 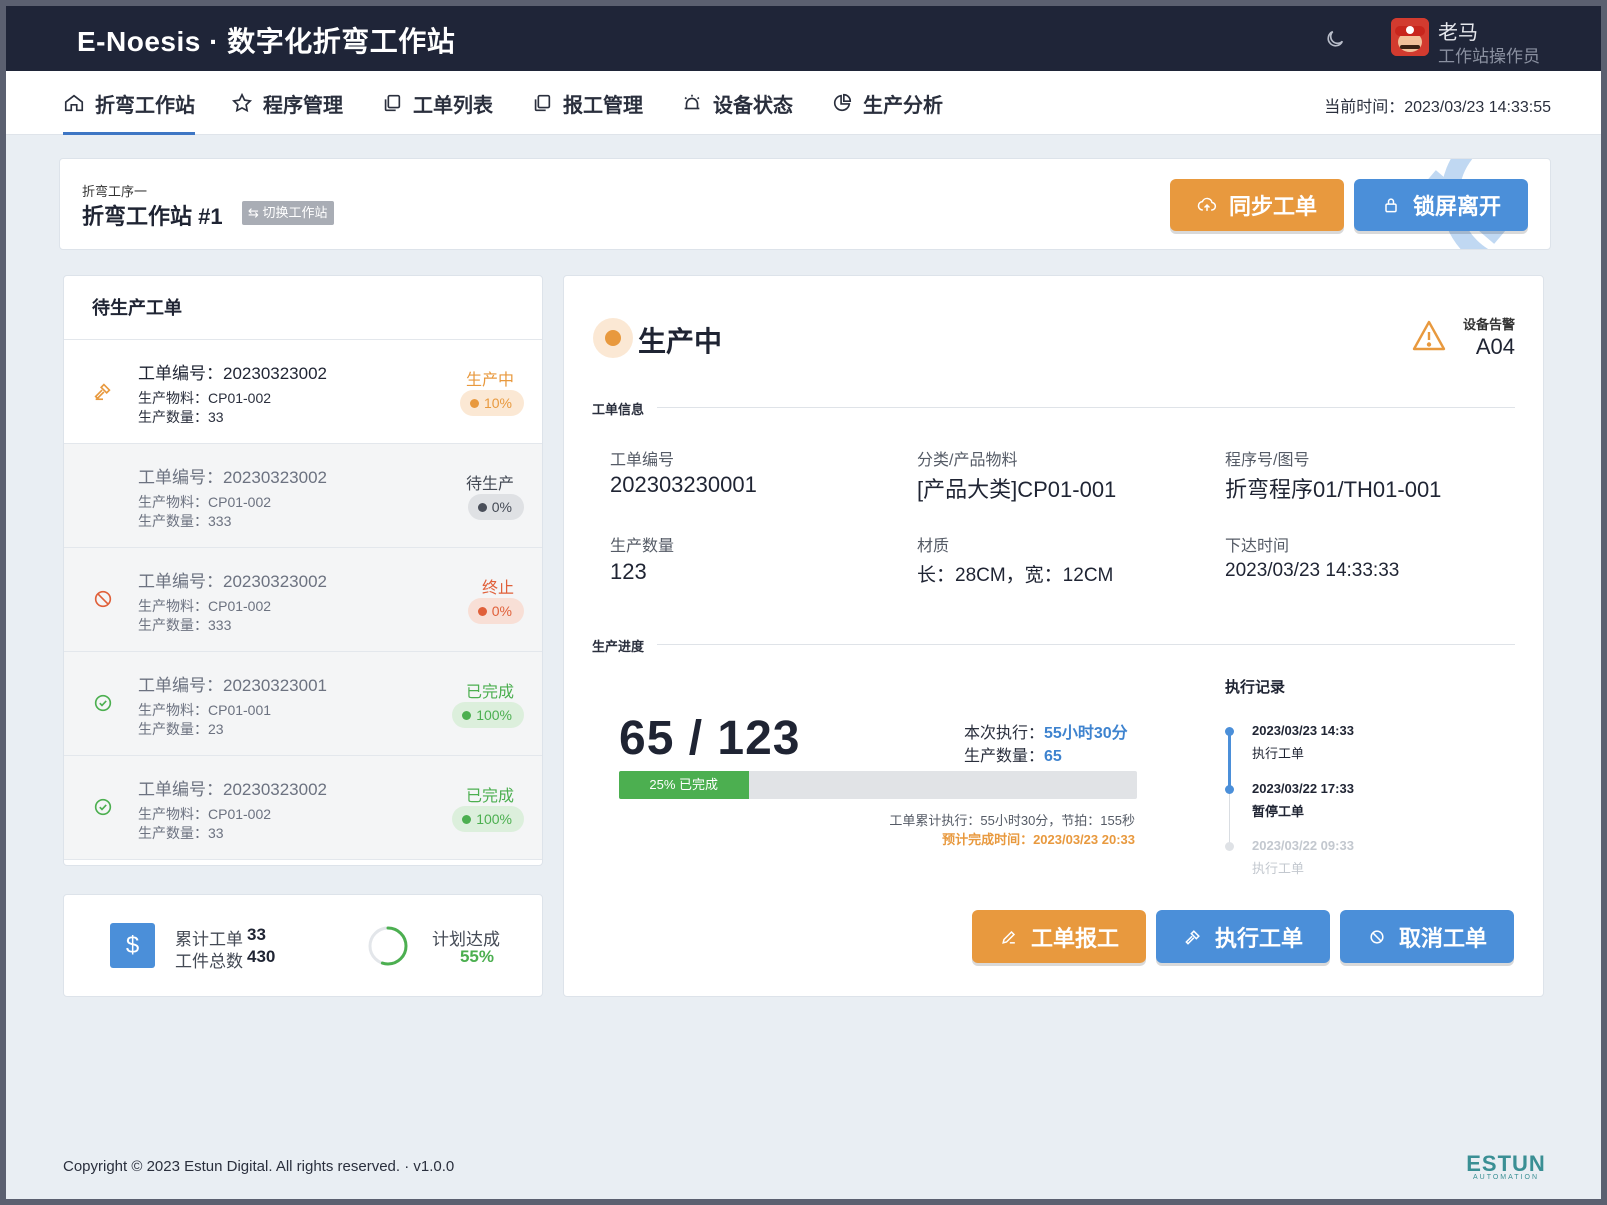 I want to click on order-quantity: 生产数量：23, so click(x=181, y=729).